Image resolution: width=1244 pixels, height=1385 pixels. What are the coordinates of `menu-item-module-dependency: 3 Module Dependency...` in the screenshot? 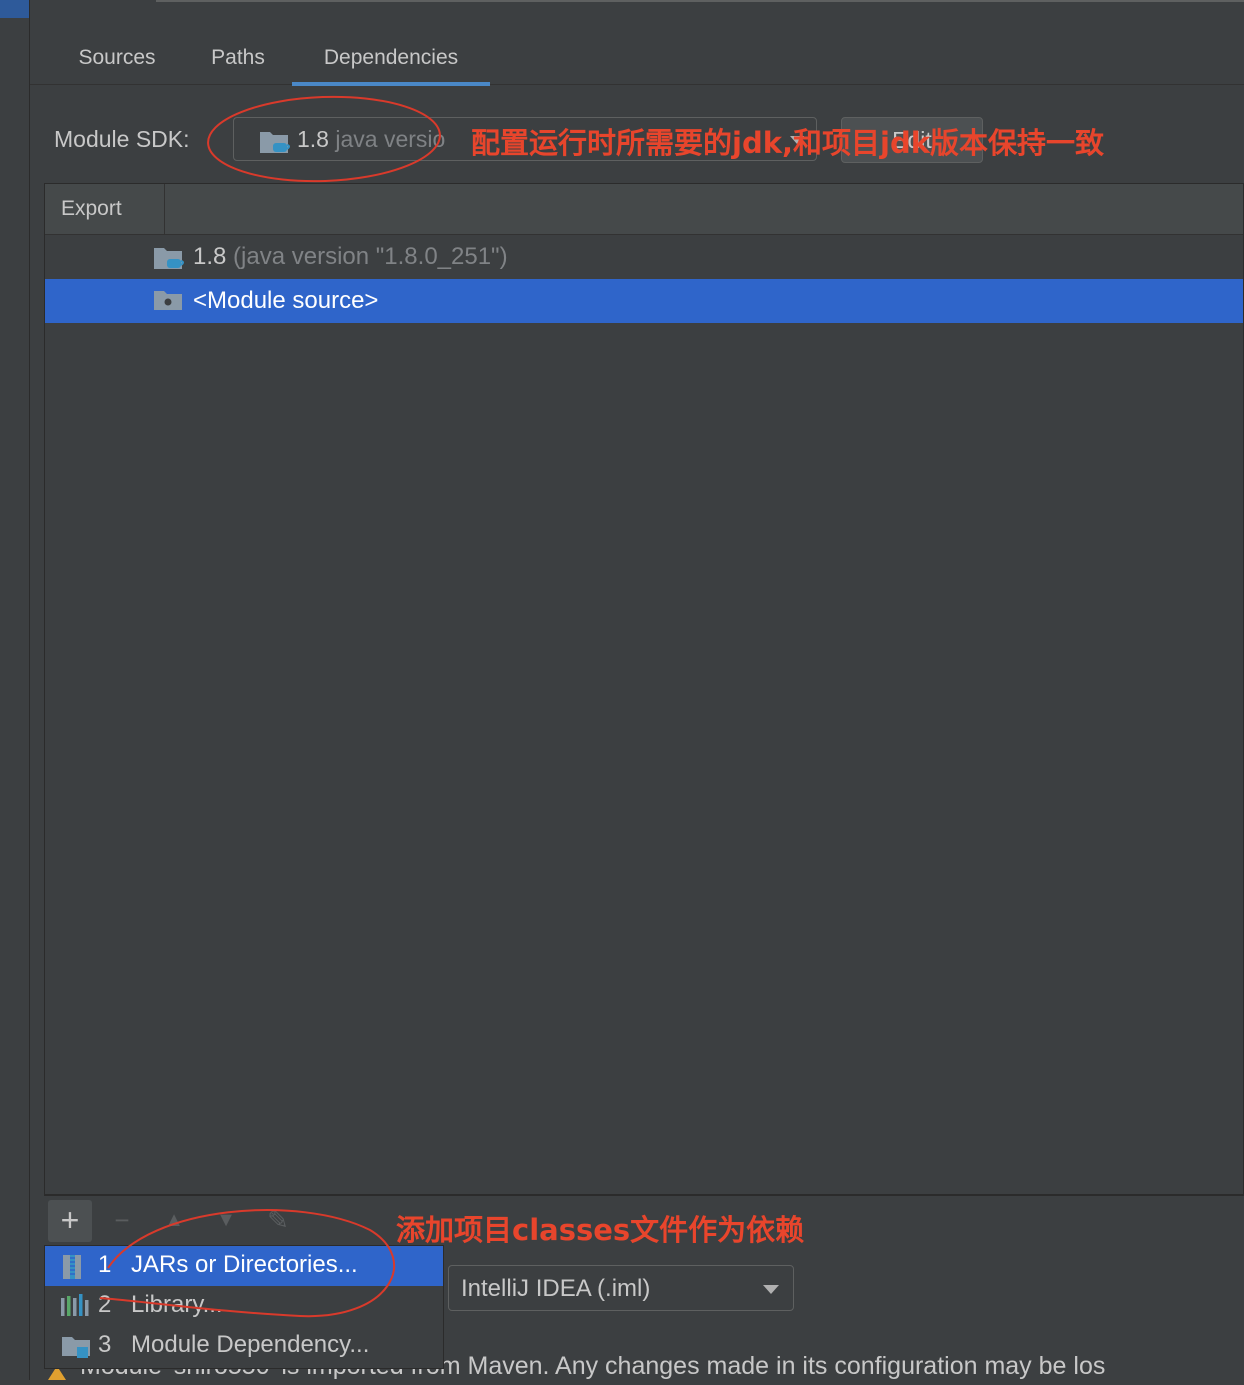 It's located at (244, 1346).